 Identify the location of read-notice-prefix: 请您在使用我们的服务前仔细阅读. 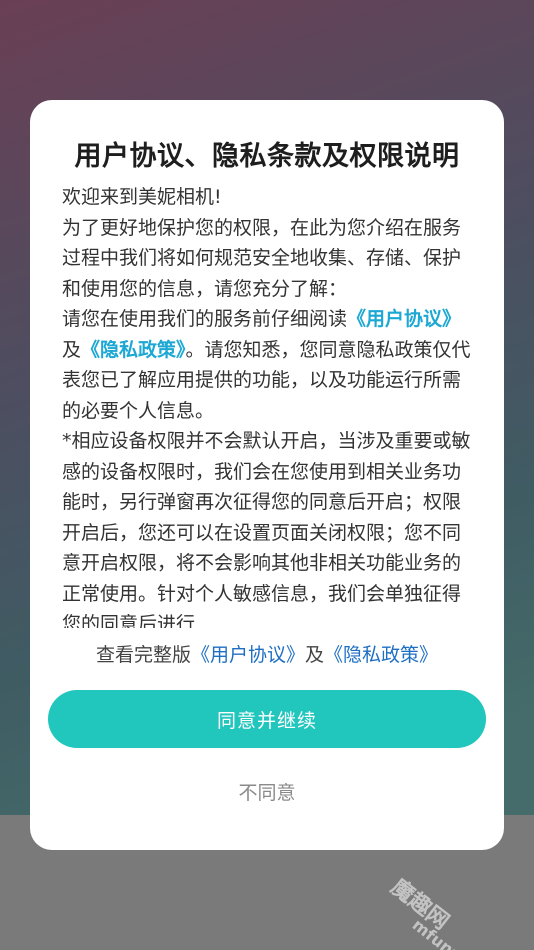
(205, 319).